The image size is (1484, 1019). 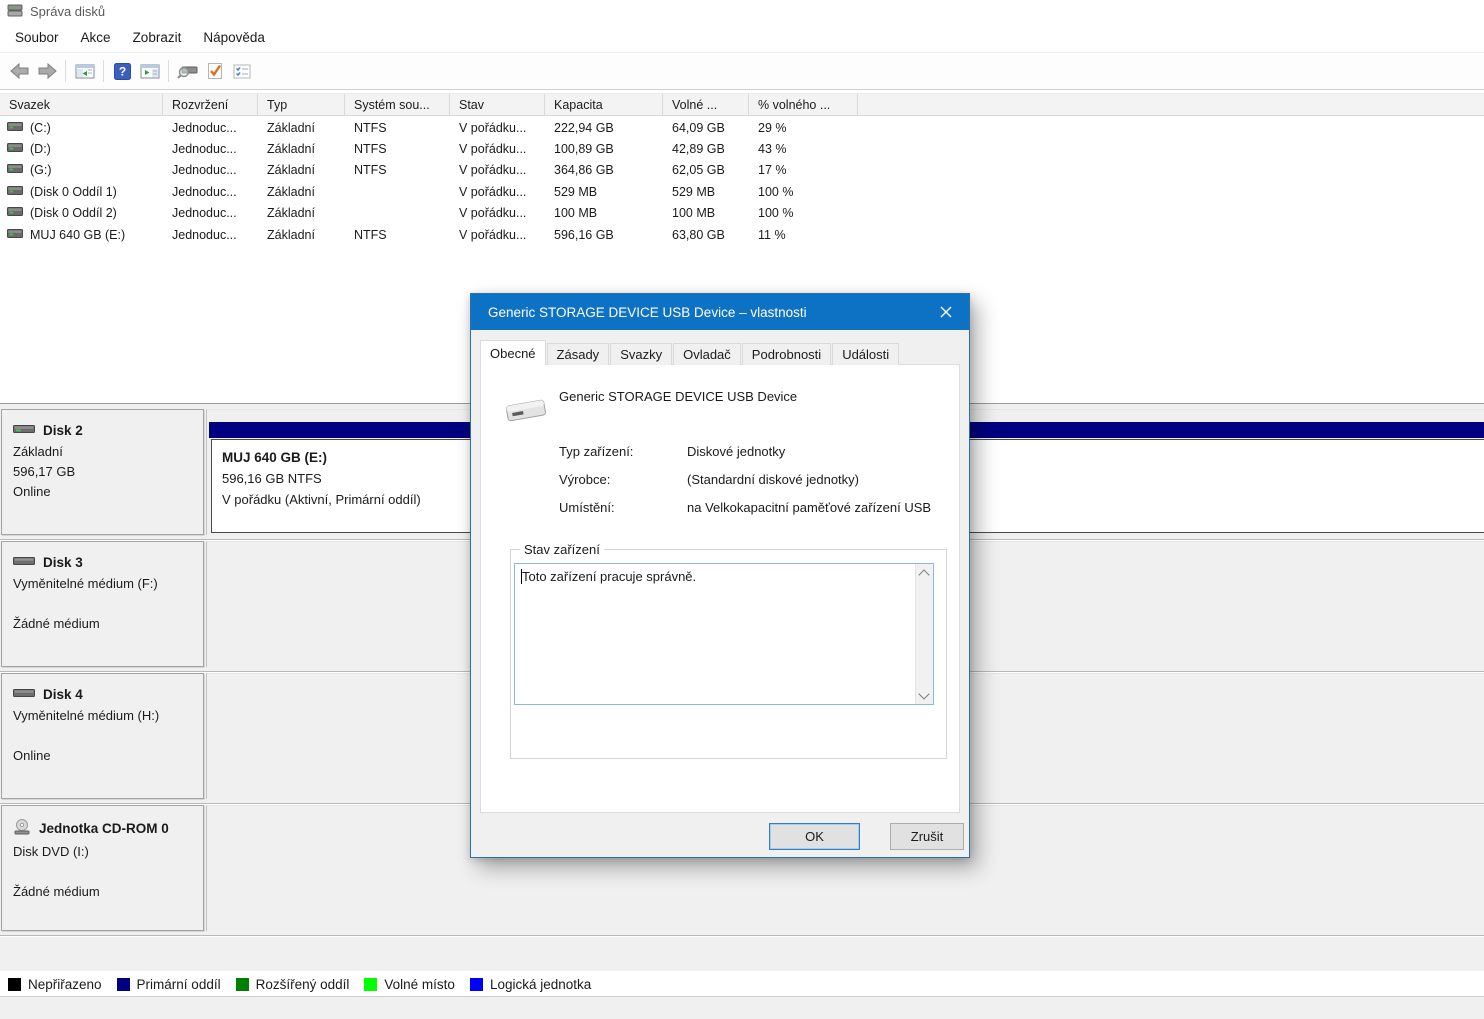 What do you see at coordinates (291, 149) in the screenshot?
I see `cell-typ: Základní` at bounding box center [291, 149].